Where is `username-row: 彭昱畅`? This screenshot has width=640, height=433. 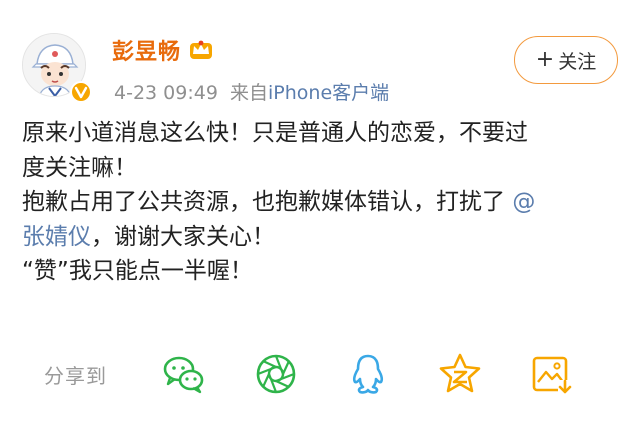 username-row: 彭昱畅 is located at coordinates (162, 50).